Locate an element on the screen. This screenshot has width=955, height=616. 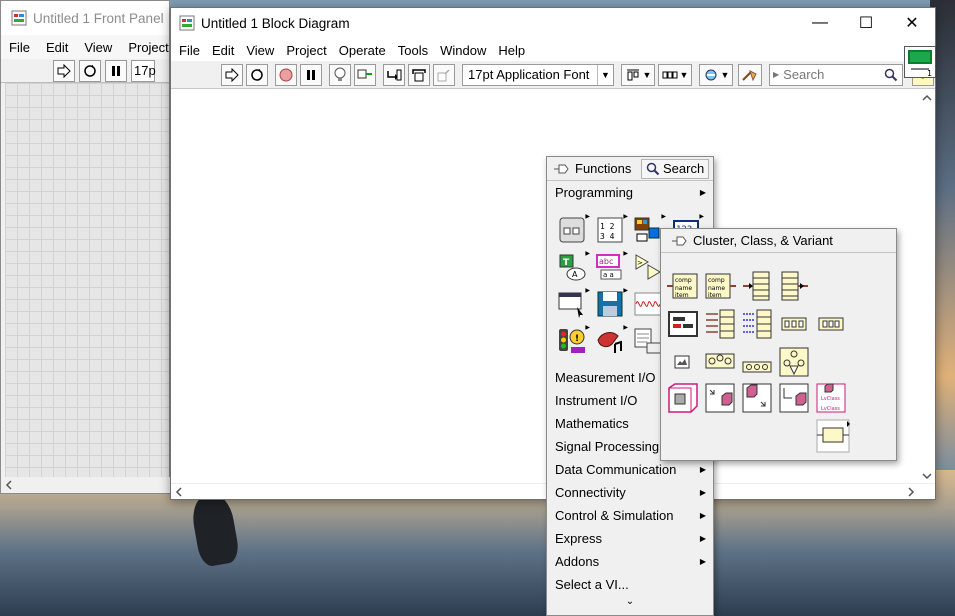
menu-view: View is located at coordinates (260, 50).